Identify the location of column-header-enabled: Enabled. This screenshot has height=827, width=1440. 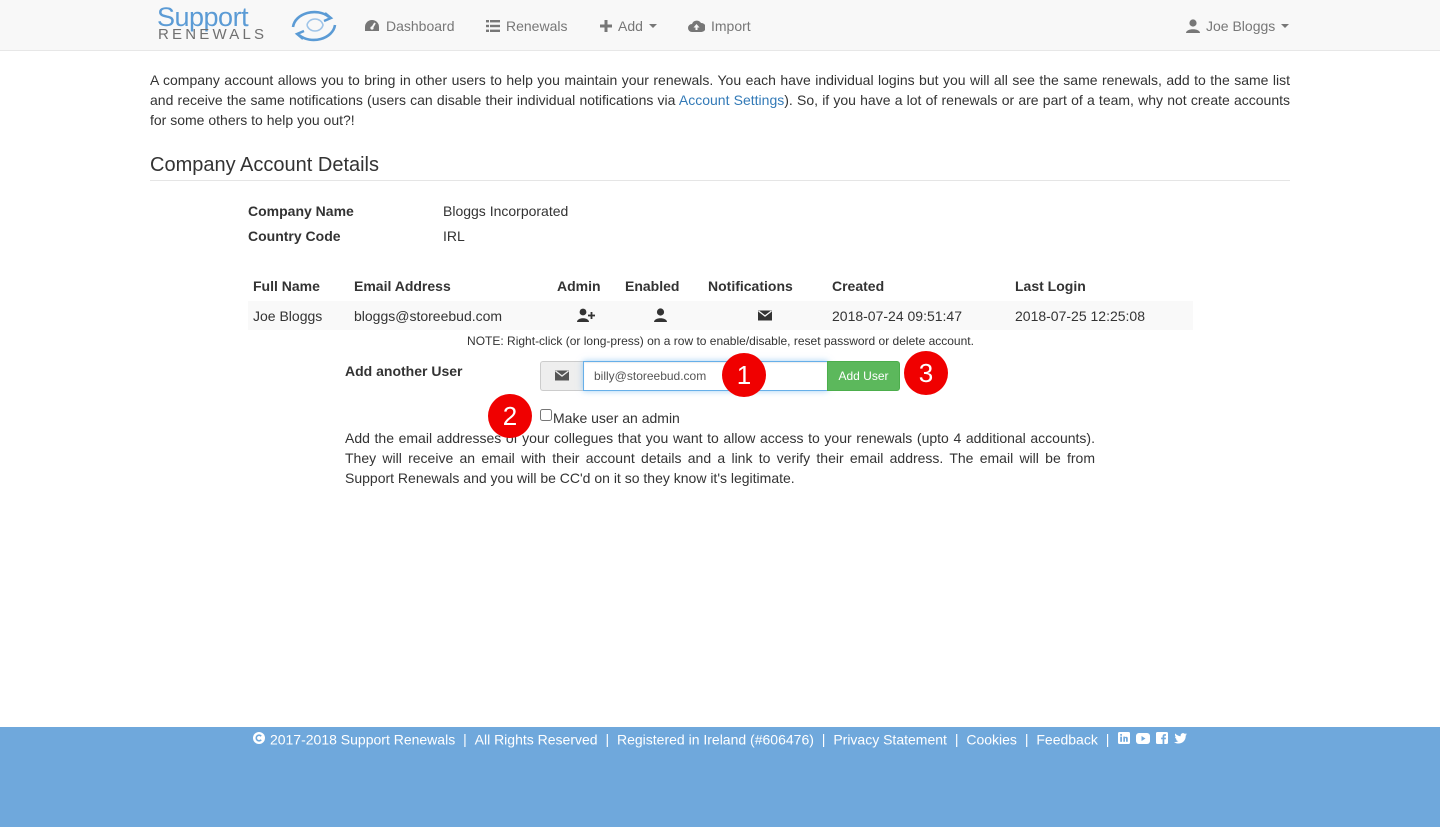
(652, 286).